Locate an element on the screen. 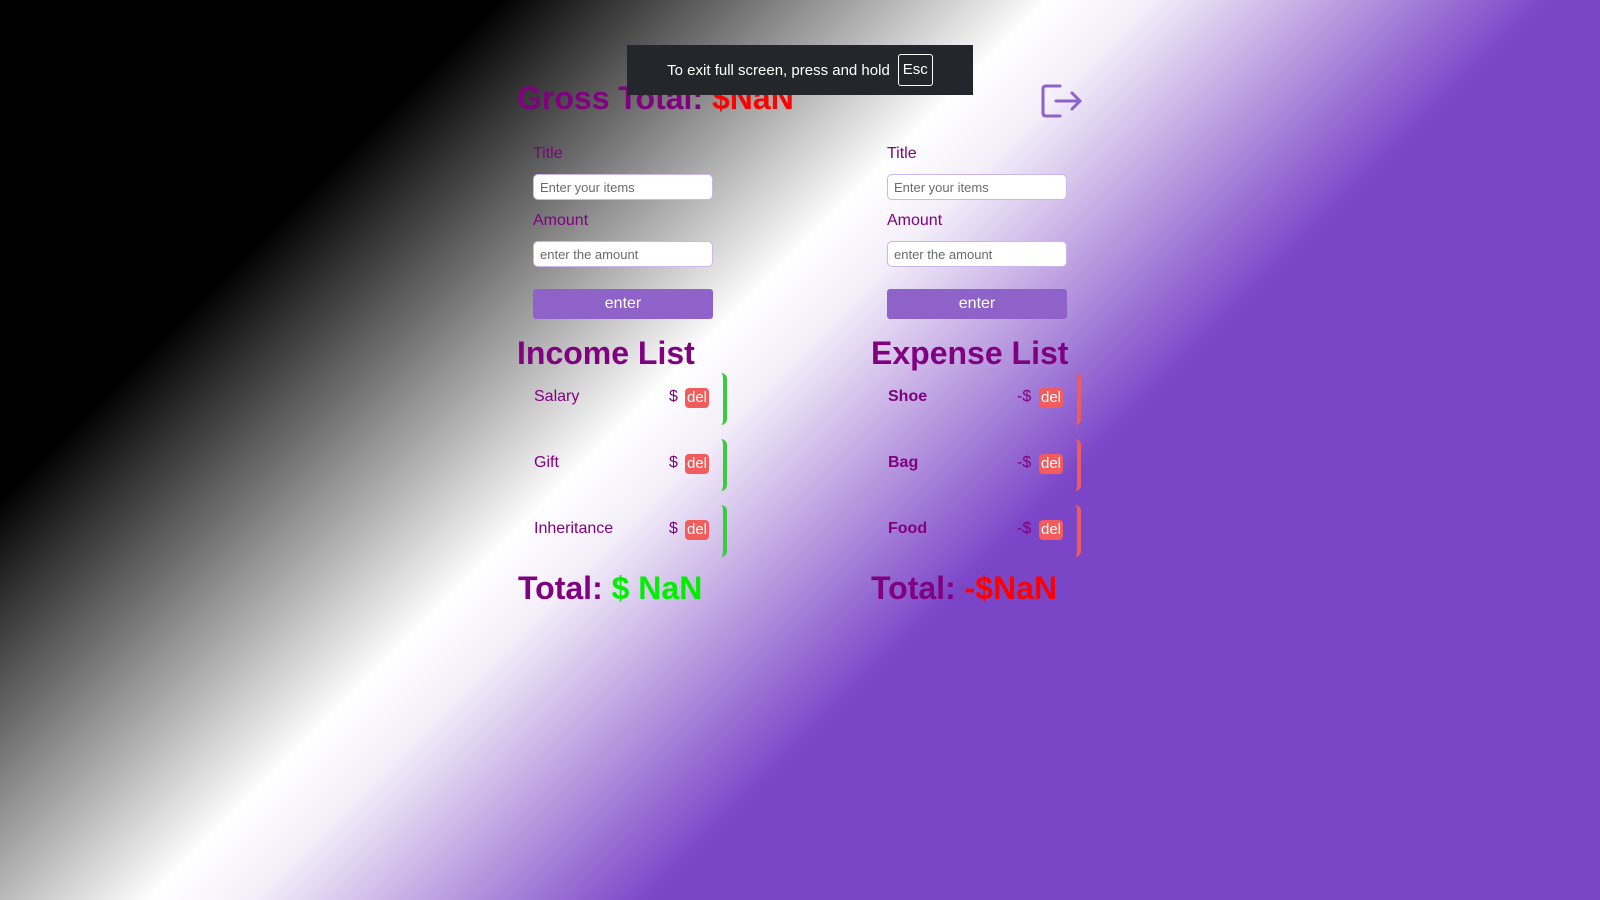  income-list-item: Gift $ del is located at coordinates (633, 465).